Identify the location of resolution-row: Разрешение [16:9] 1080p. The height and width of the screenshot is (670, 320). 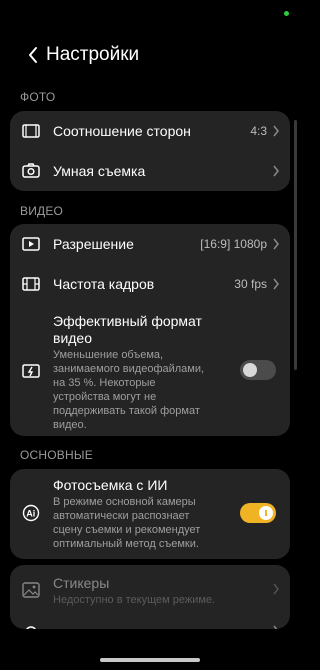
(150, 244).